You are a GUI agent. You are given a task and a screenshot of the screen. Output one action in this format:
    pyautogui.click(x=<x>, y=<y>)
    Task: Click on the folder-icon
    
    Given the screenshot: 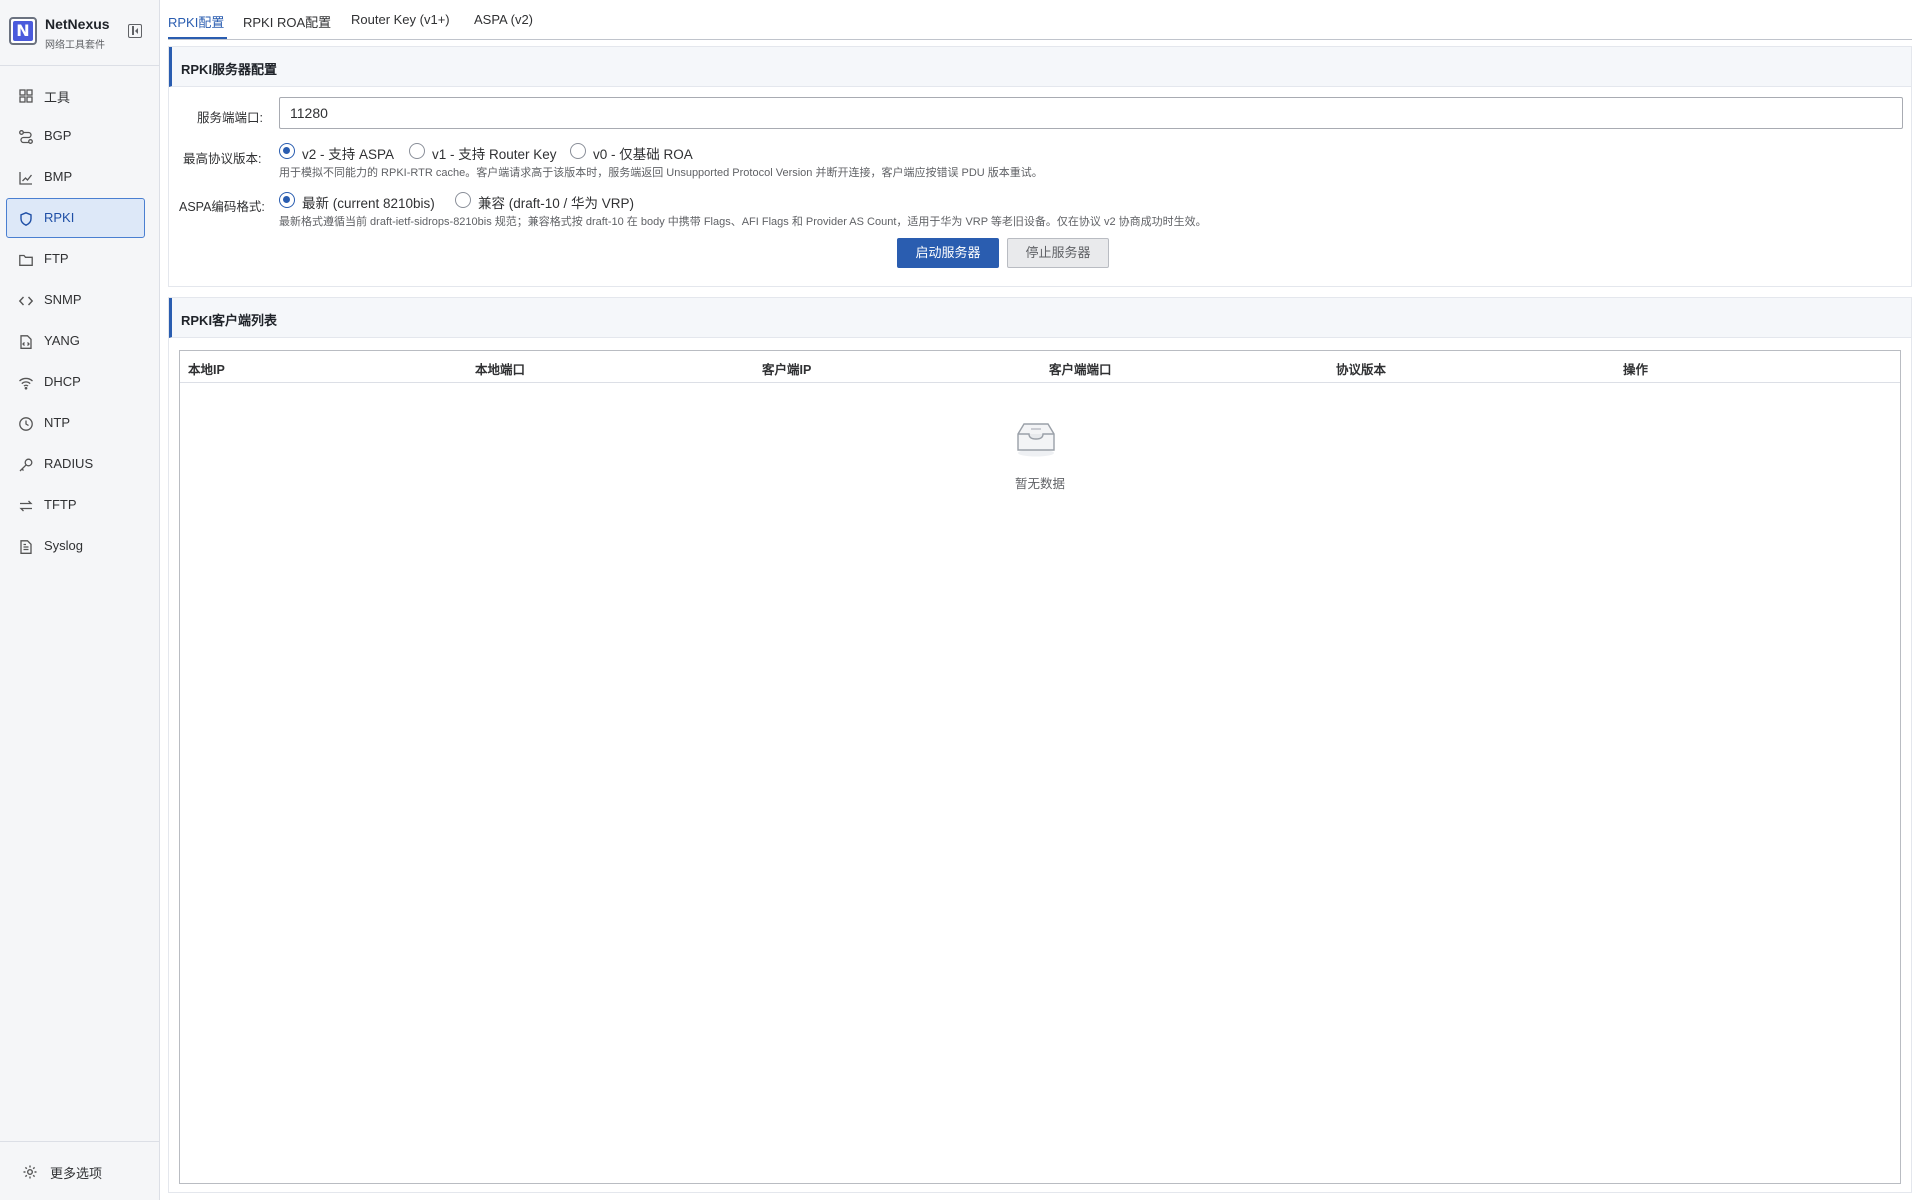 What is the action you would take?
    pyautogui.click(x=26, y=260)
    